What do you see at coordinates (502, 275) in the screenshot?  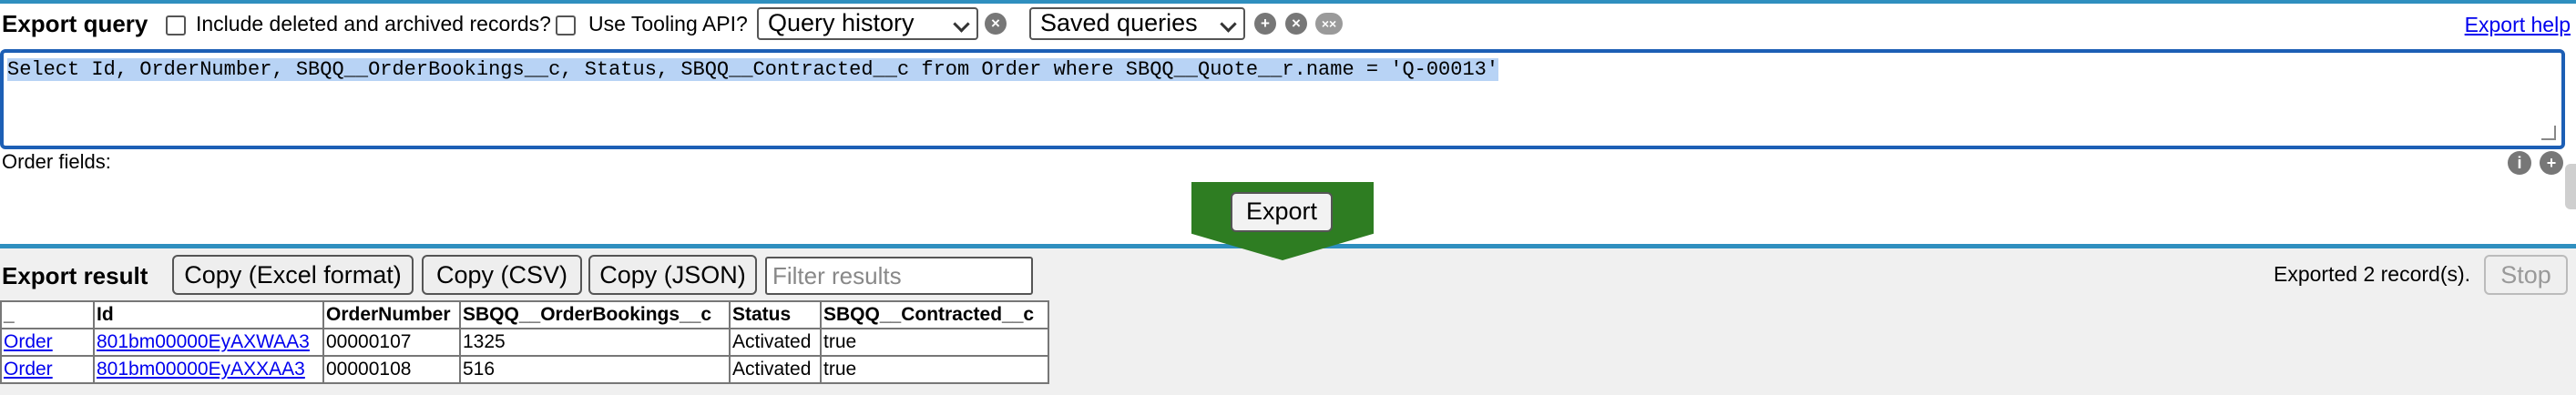 I see `copy-csv-button: Copy (CSV)` at bounding box center [502, 275].